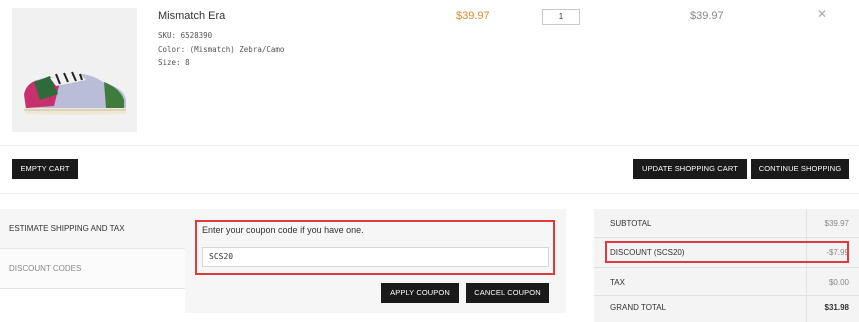 The width and height of the screenshot is (859, 322). What do you see at coordinates (191, 16) in the screenshot?
I see `product-name: Mismatch Era` at bounding box center [191, 16].